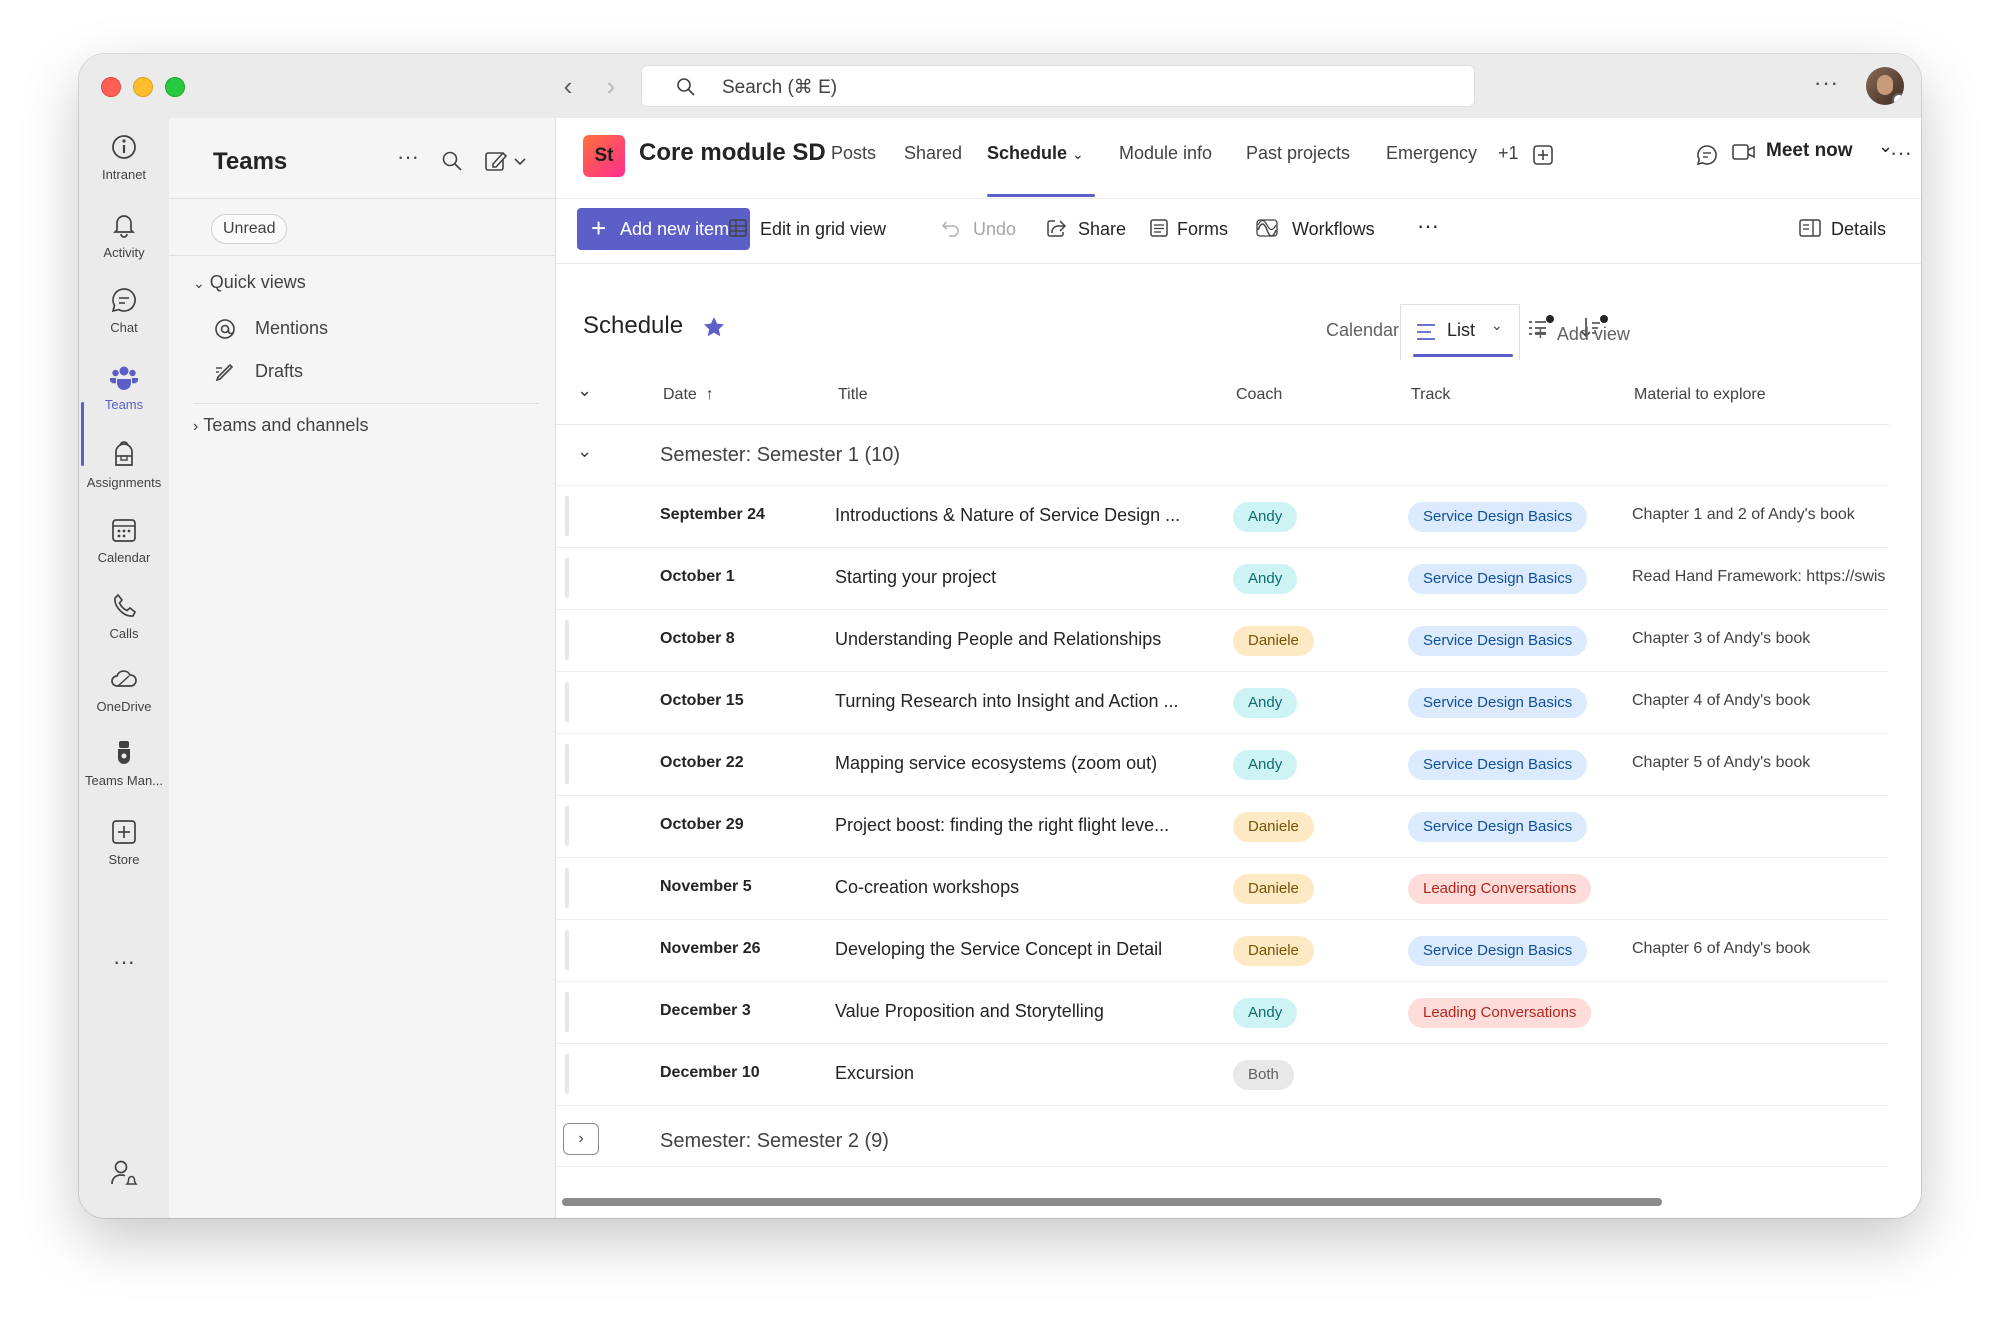 The image size is (2000, 1323). Describe the element at coordinates (663, 229) in the screenshot. I see `add-new-item-button: + Add new item` at that location.